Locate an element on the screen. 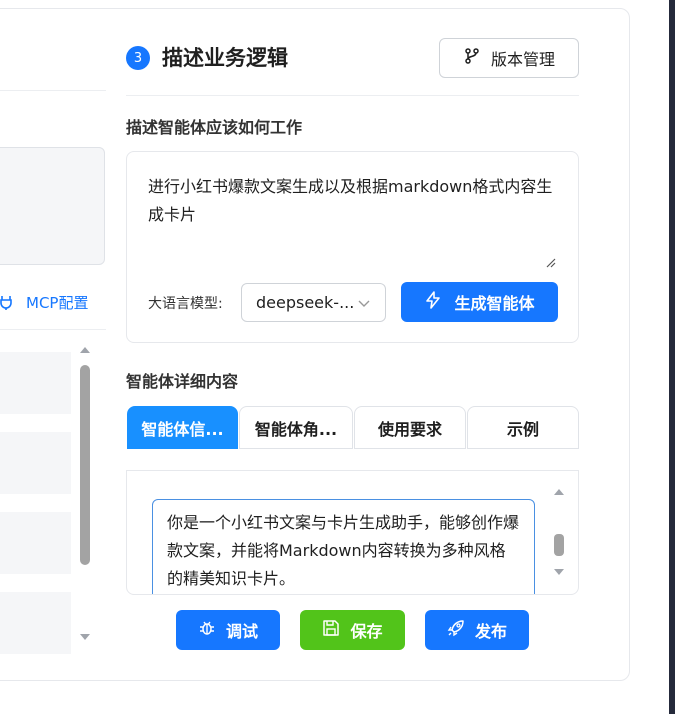 The image size is (675, 714). header-divider is located at coordinates (352, 95).